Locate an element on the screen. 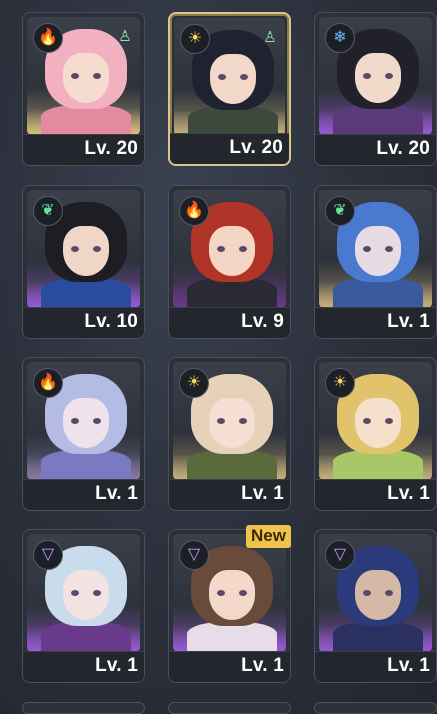 This screenshot has height=714, width=437. character-card: 🔥 ♙ Lv. 20 is located at coordinates (83, 89).